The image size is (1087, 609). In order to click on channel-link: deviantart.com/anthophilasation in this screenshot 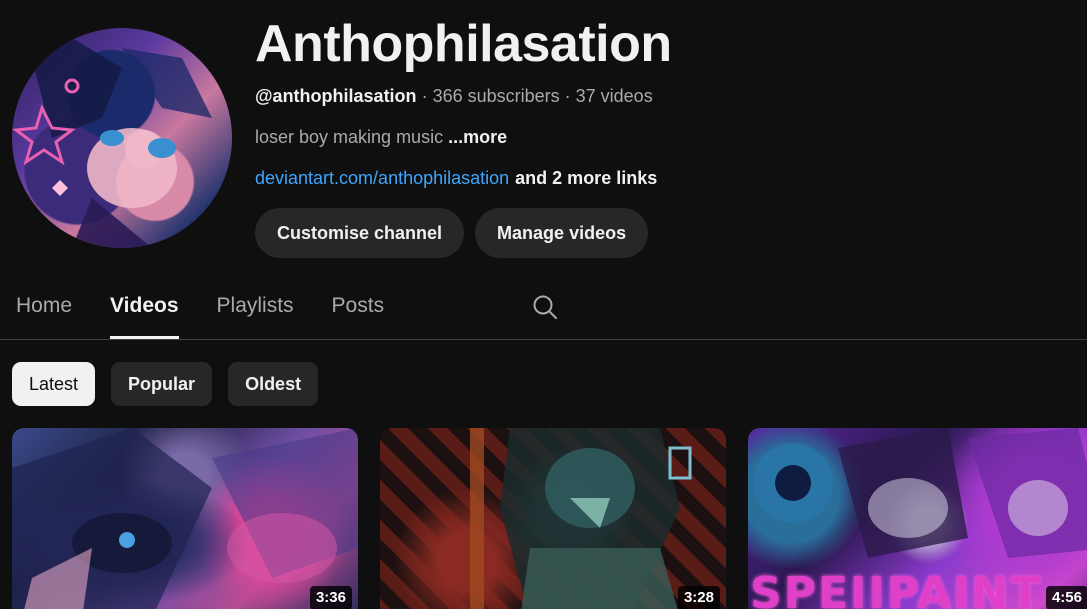, I will do `click(382, 178)`.